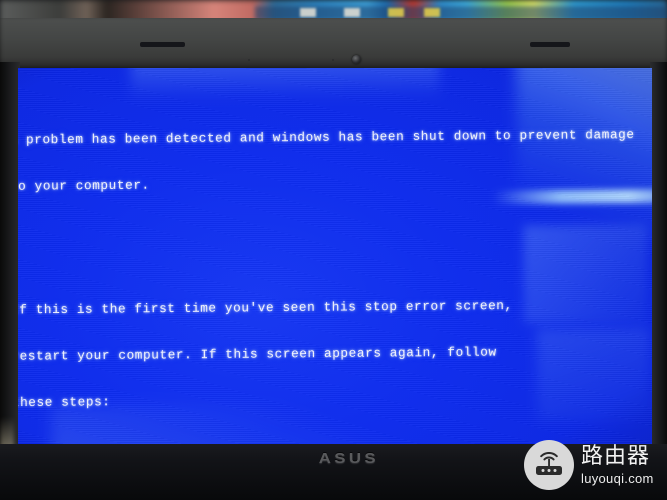  What do you see at coordinates (356, 59) in the screenshot?
I see `webcam-icon` at bounding box center [356, 59].